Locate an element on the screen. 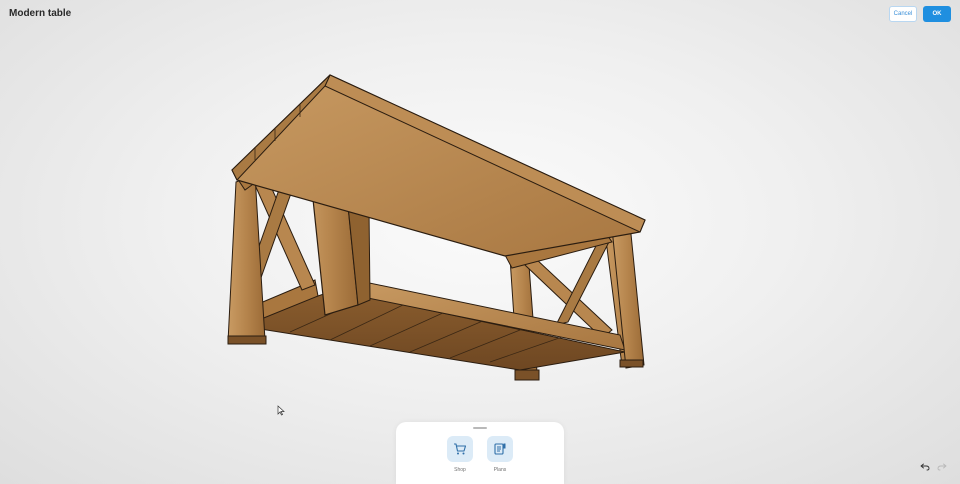 The image size is (960, 484). bottom-toolbar: Shop Plans is located at coordinates (480, 453).